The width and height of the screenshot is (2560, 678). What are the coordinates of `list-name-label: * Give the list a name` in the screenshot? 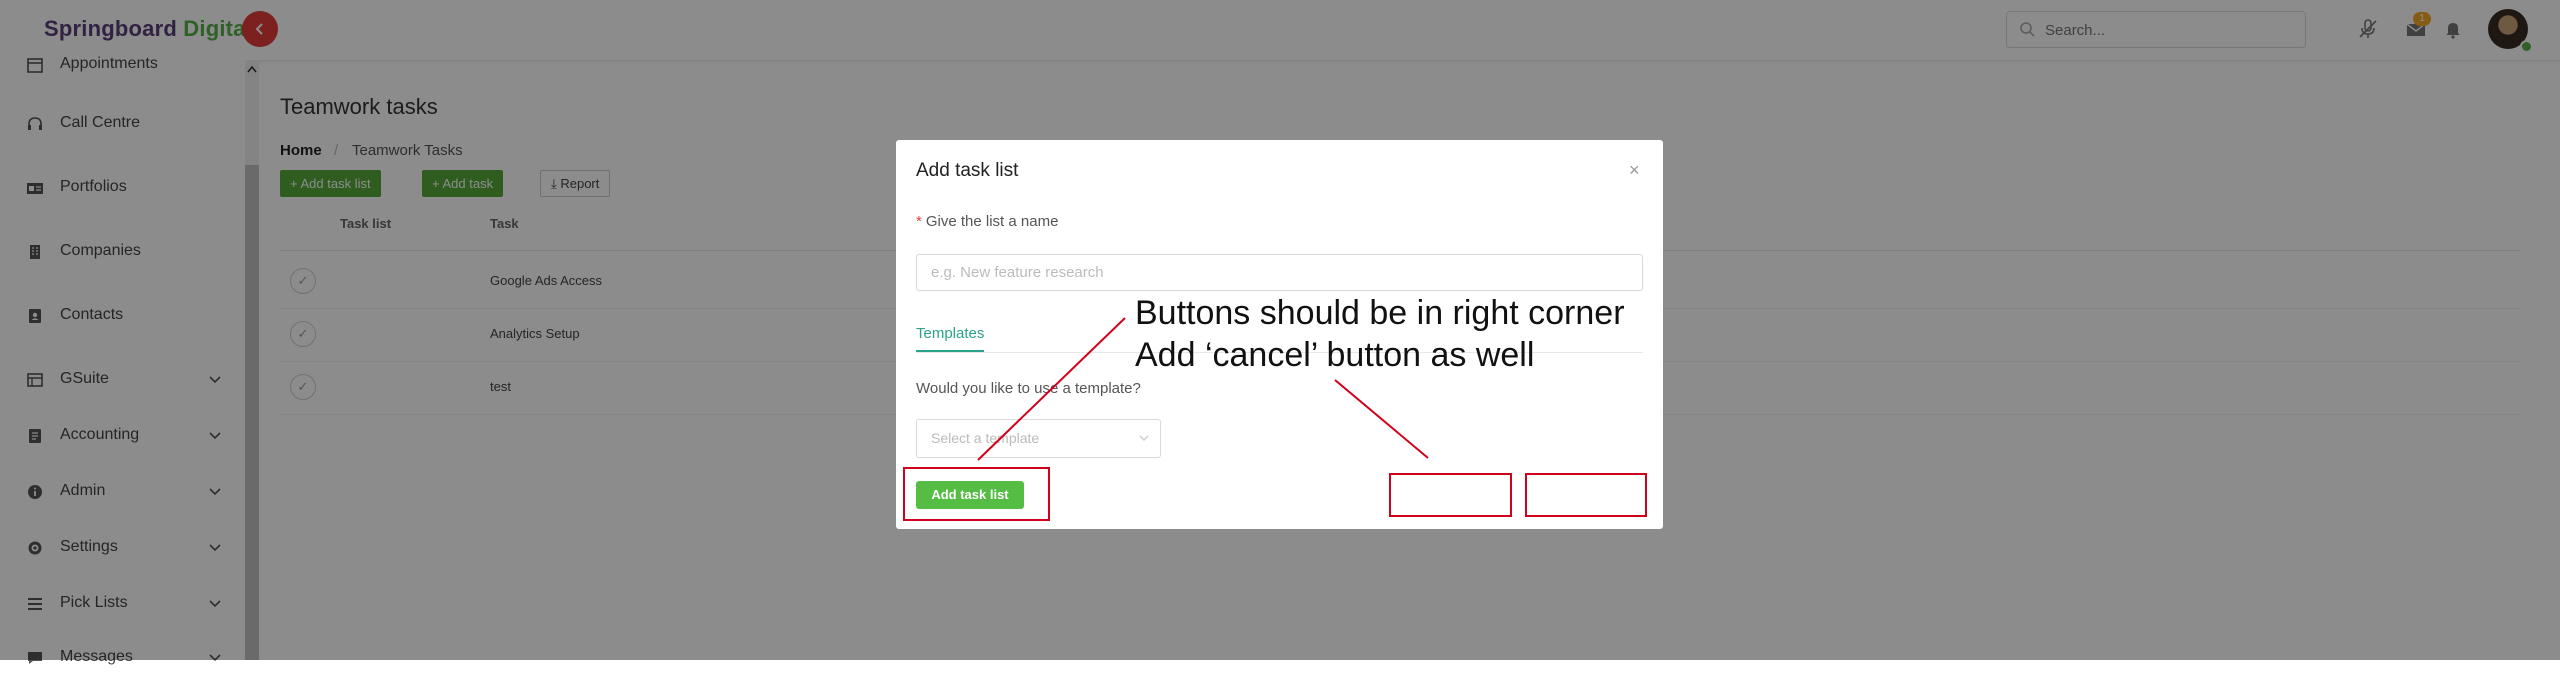 It's located at (987, 221).